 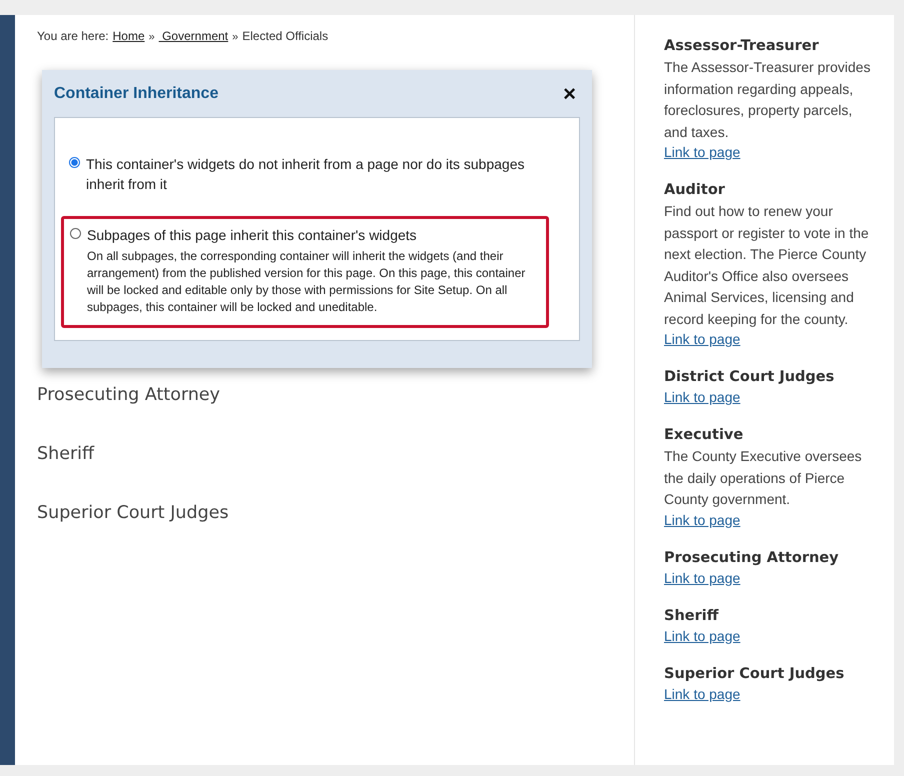 I want to click on section-title: Prosecuting Attorney, so click(x=752, y=558).